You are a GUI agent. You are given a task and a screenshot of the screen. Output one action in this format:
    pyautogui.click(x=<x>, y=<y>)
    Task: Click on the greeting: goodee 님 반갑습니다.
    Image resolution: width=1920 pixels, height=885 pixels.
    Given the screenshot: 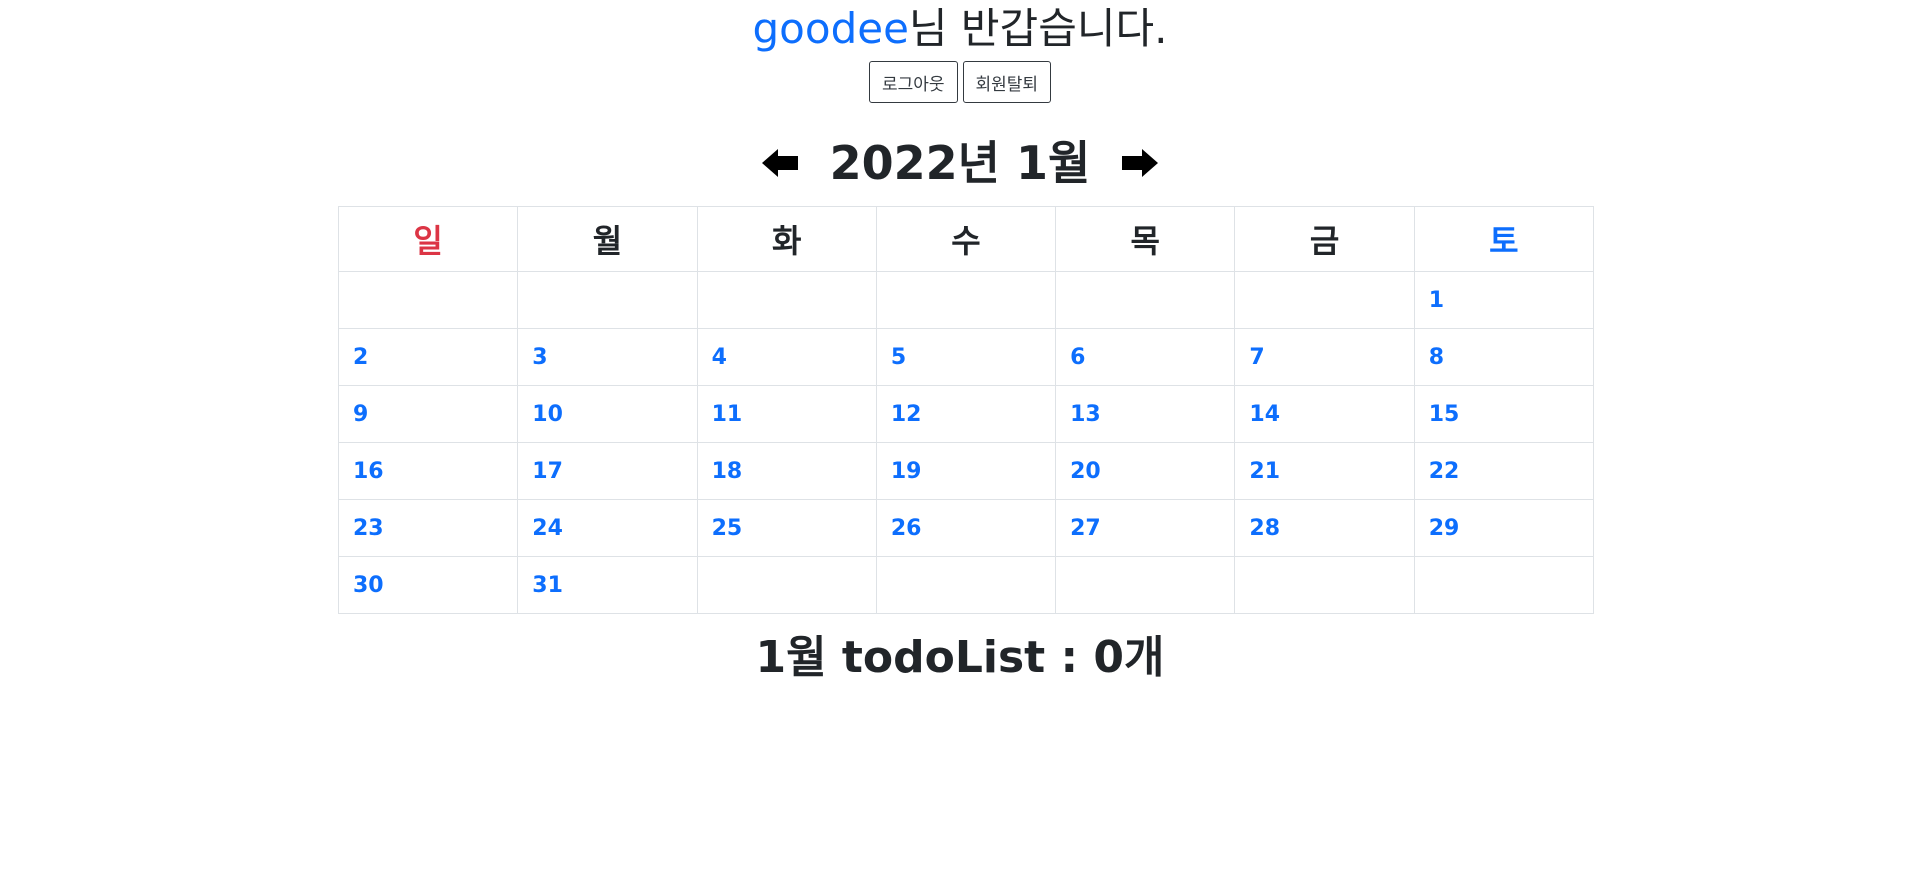 What is the action you would take?
    pyautogui.click(x=960, y=29)
    